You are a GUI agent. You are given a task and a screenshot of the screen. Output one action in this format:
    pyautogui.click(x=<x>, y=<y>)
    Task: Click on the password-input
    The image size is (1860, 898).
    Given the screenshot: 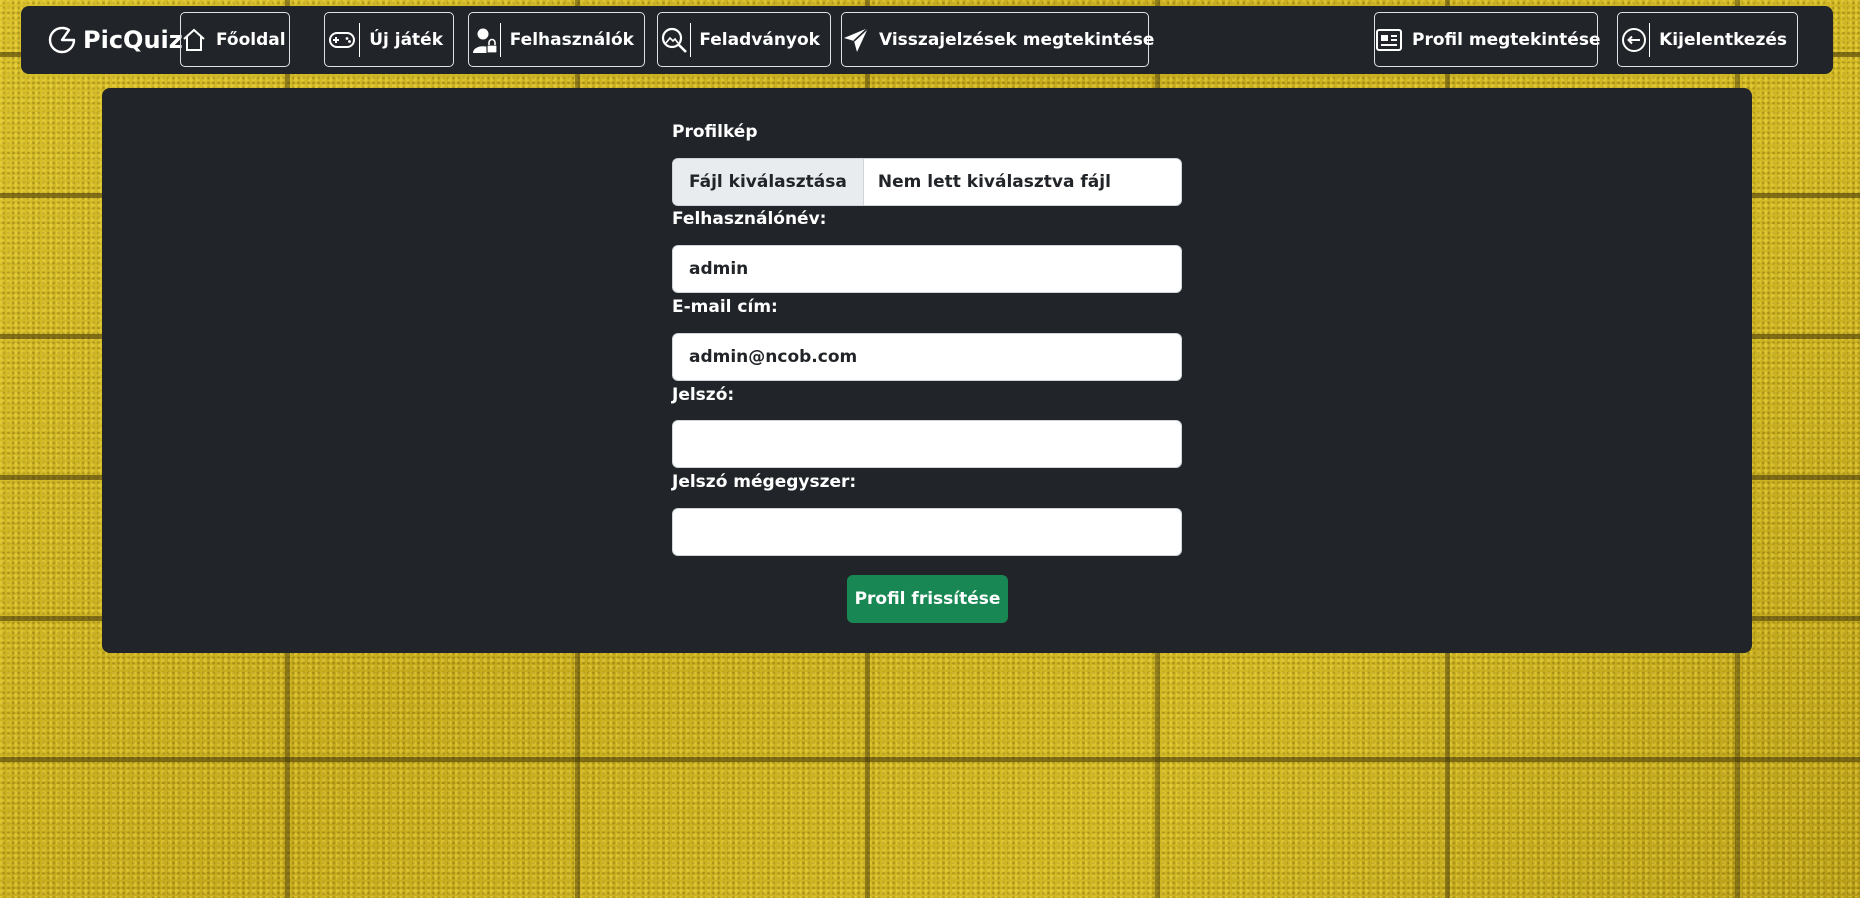 What is the action you would take?
    pyautogui.click(x=927, y=444)
    